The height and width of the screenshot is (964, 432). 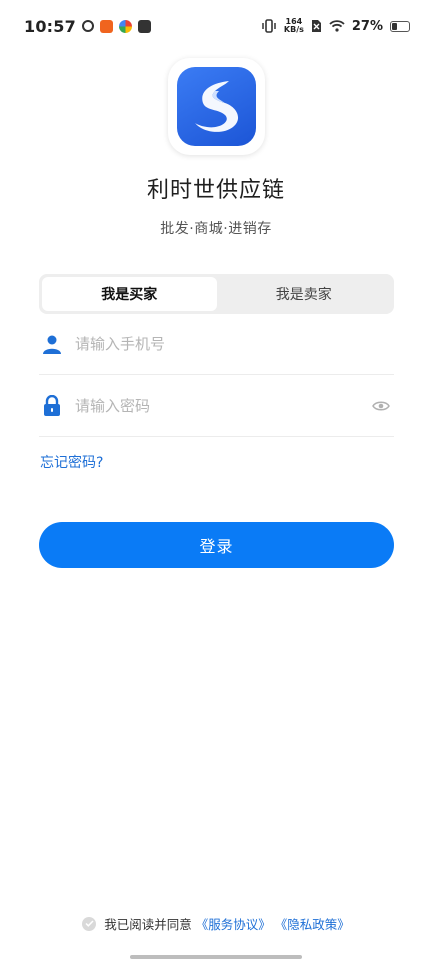 I want to click on agreement-row: 我已阅读并同意 《服务协议》 《隐私政策》, so click(x=216, y=923).